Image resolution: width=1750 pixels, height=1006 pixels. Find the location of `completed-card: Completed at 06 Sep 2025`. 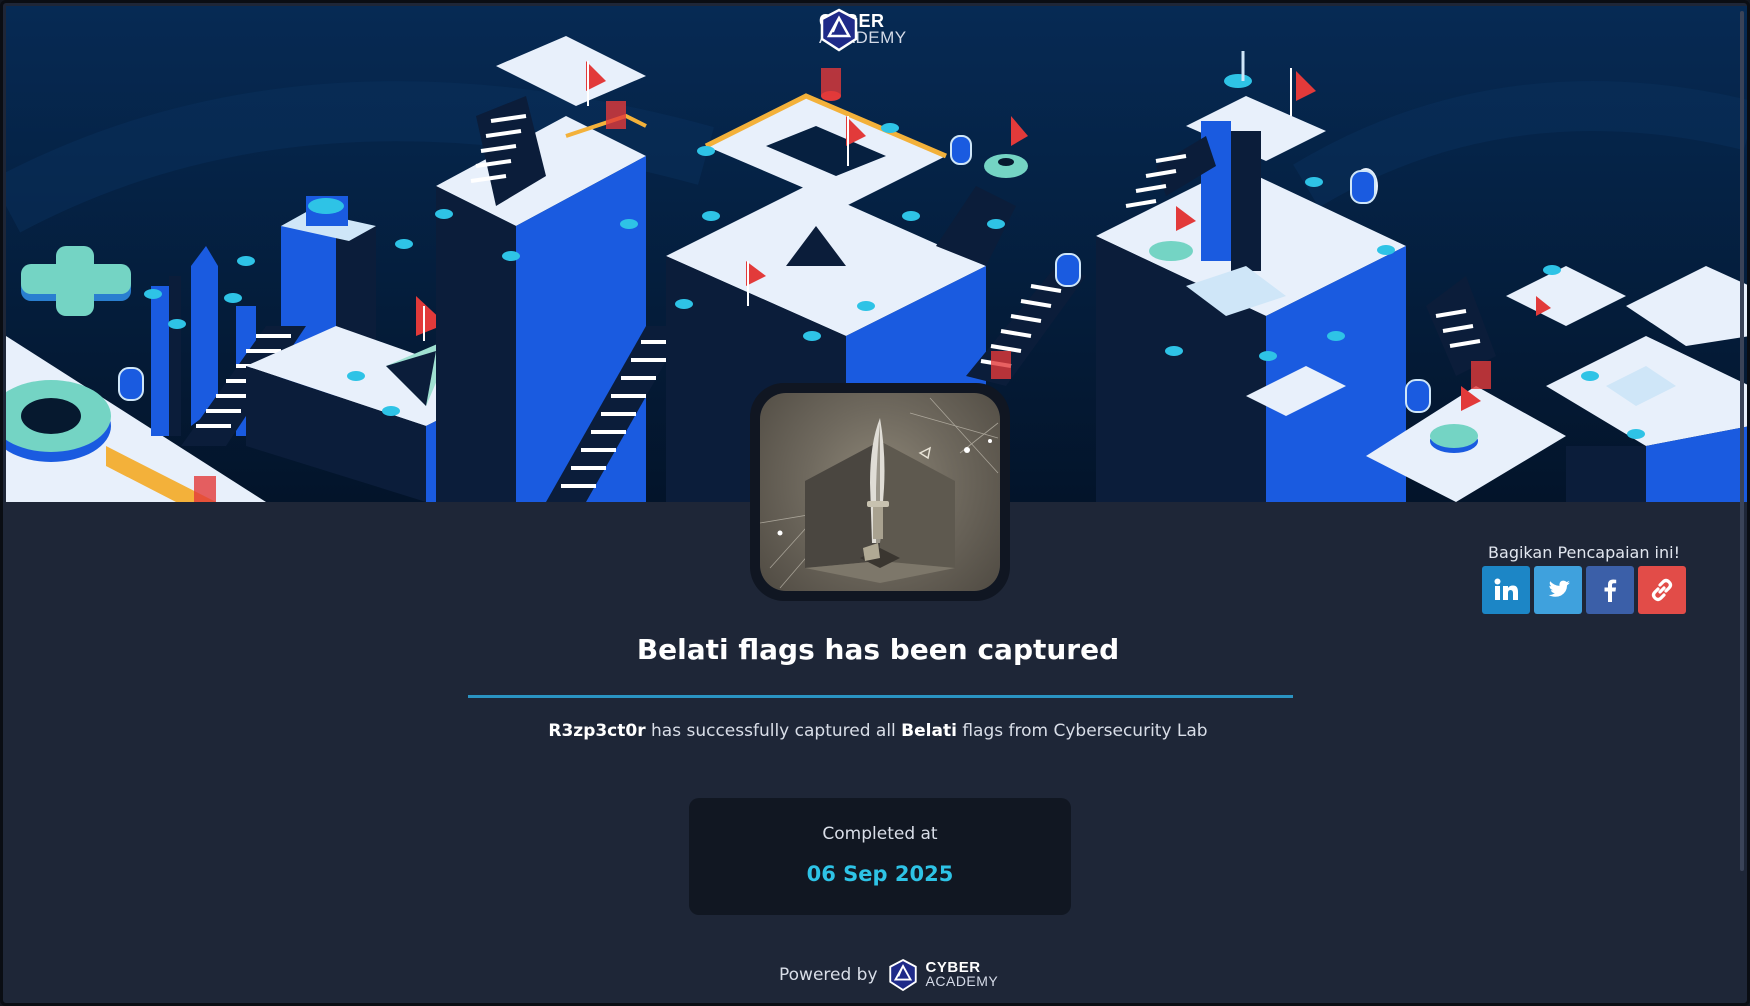

completed-card: Completed at 06 Sep 2025 is located at coordinates (880, 856).